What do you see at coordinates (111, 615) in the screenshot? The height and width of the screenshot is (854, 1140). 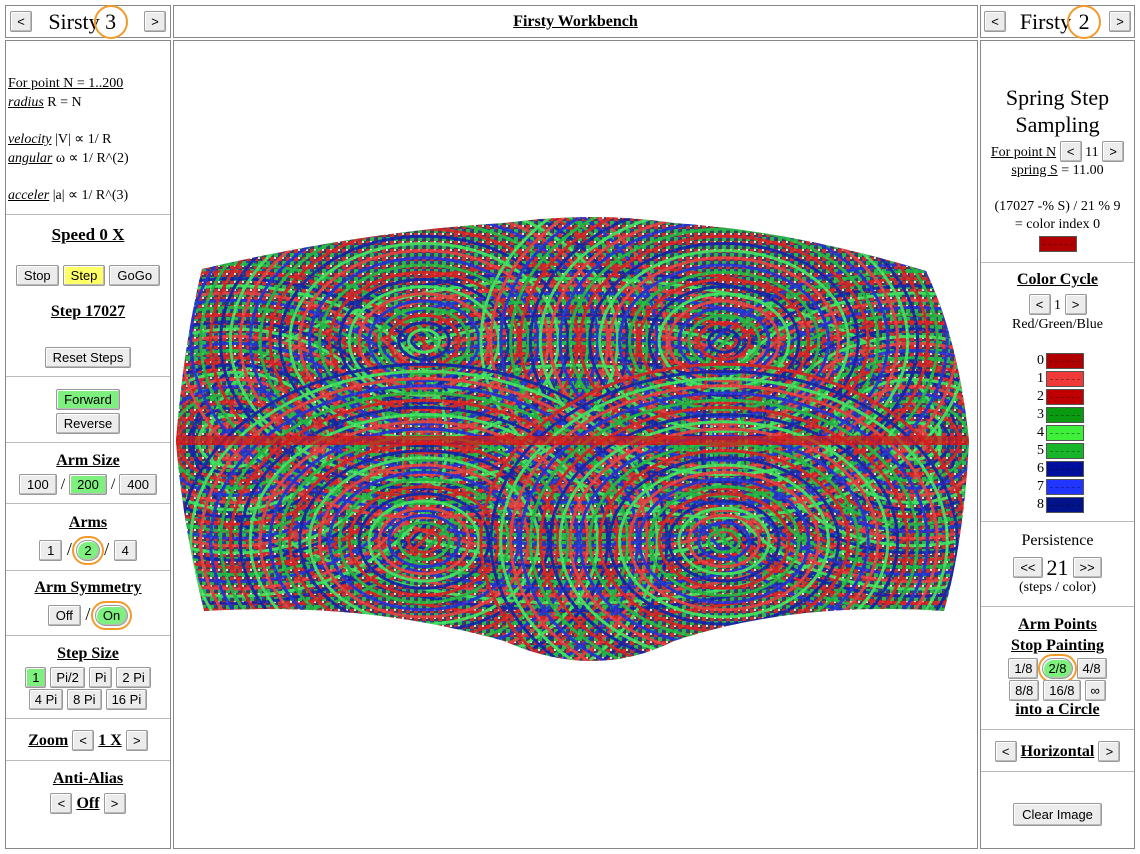 I see `symmetry-on-button: On` at bounding box center [111, 615].